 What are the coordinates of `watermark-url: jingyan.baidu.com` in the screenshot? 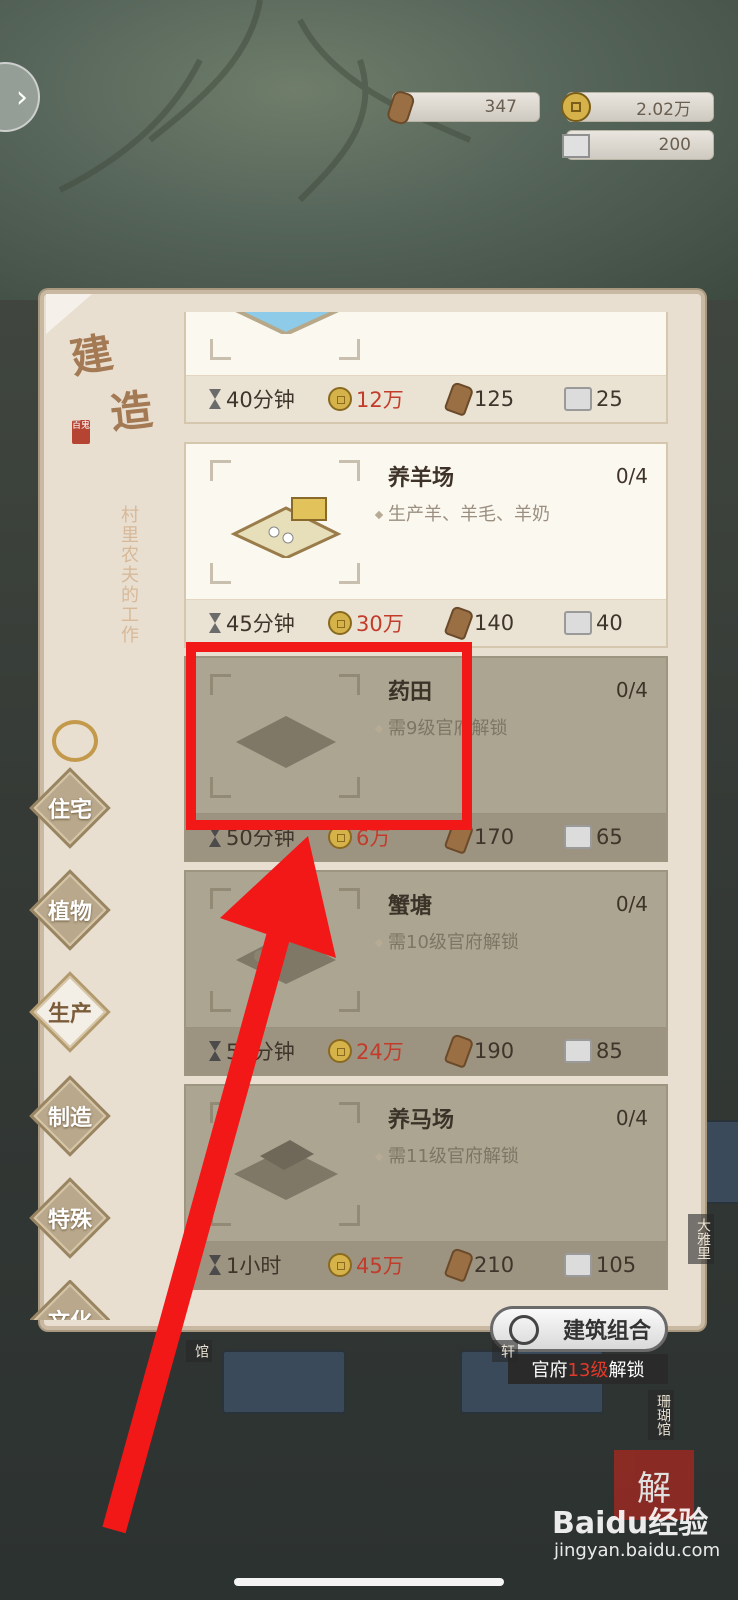 It's located at (637, 1550).